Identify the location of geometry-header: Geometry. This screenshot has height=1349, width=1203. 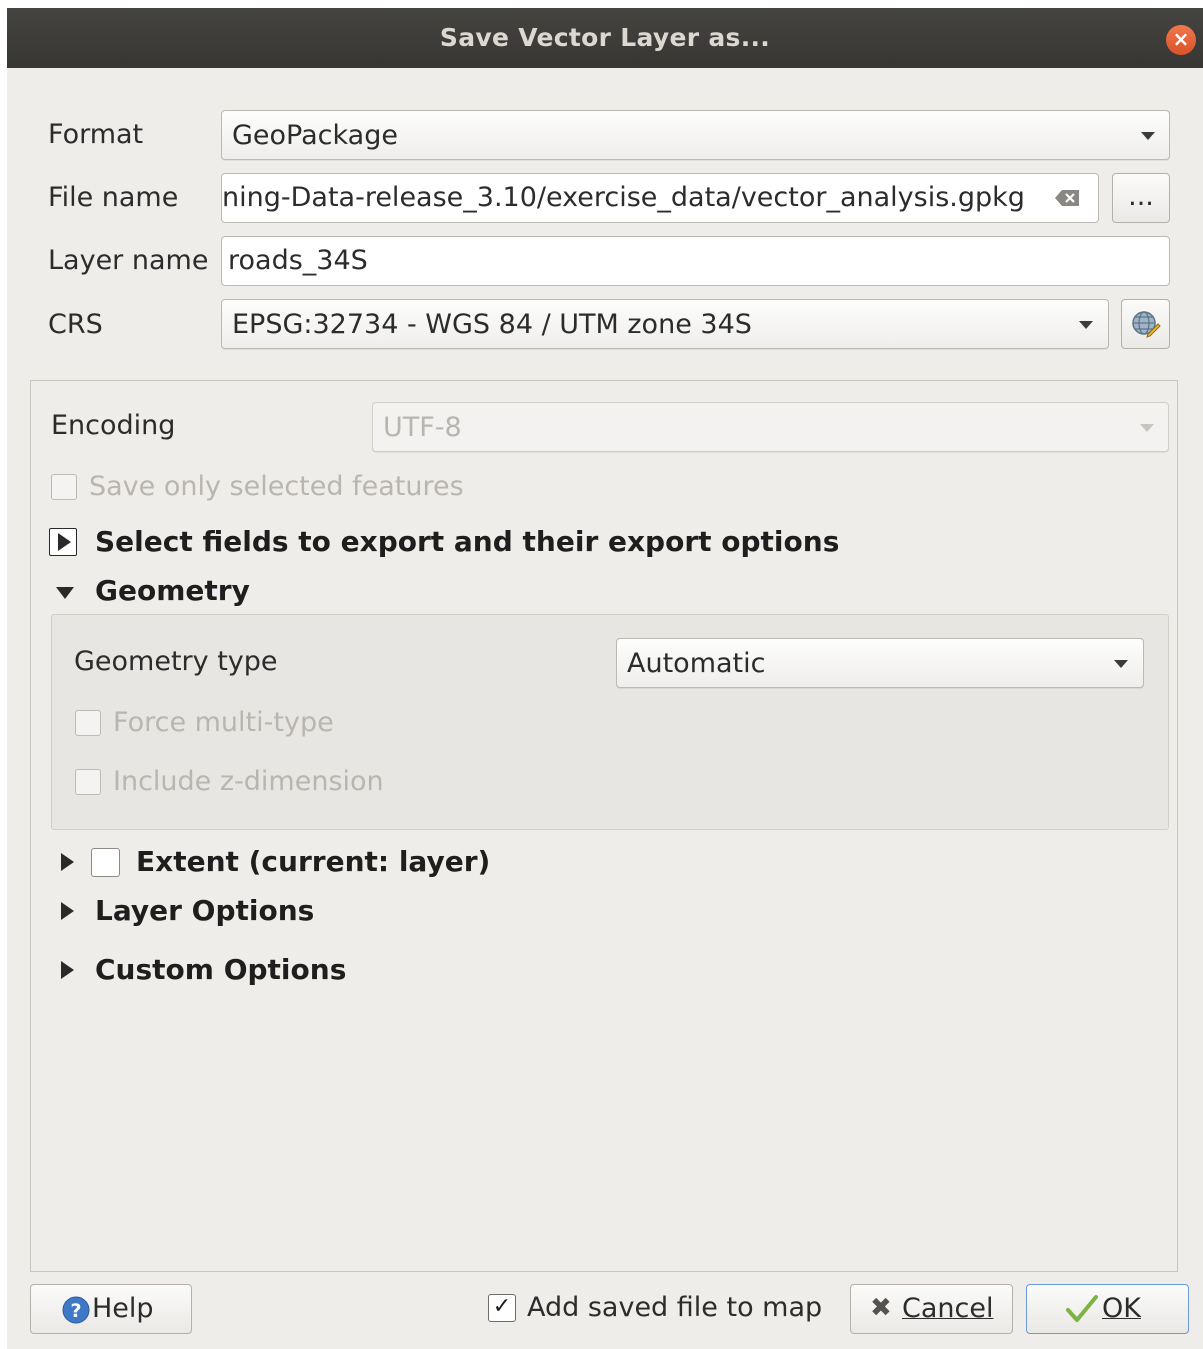
(172, 590).